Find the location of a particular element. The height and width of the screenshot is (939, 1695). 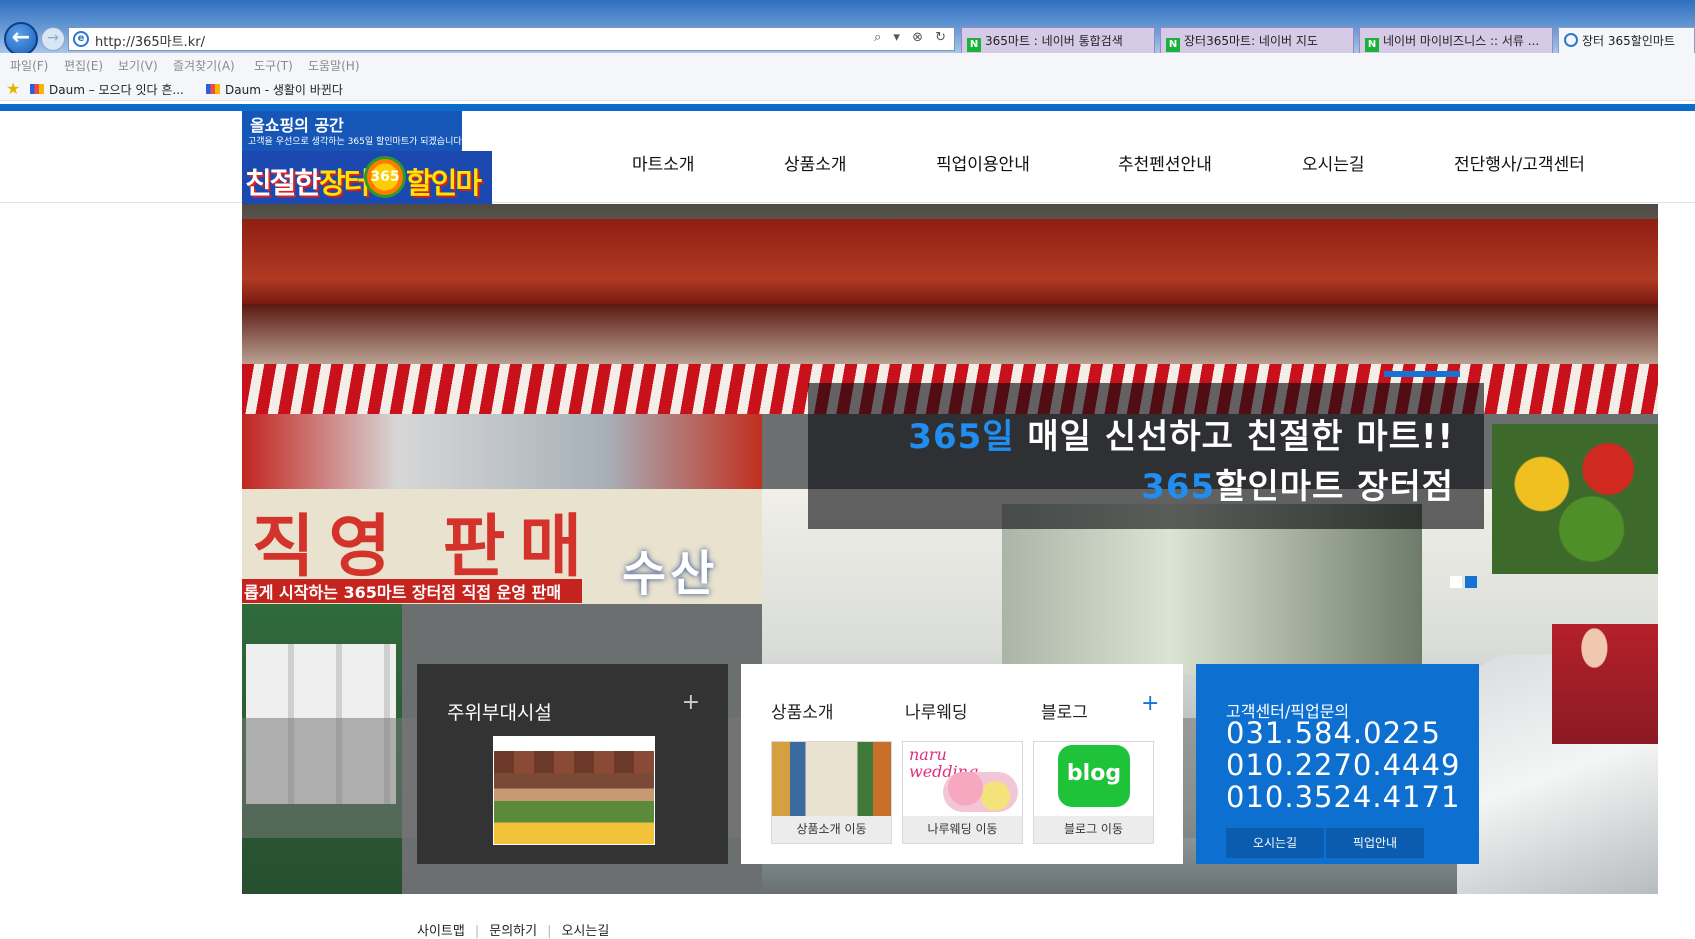

hero-caption-text: 매일 신선하고 친절한 마트!! is located at coordinates (1234, 437).